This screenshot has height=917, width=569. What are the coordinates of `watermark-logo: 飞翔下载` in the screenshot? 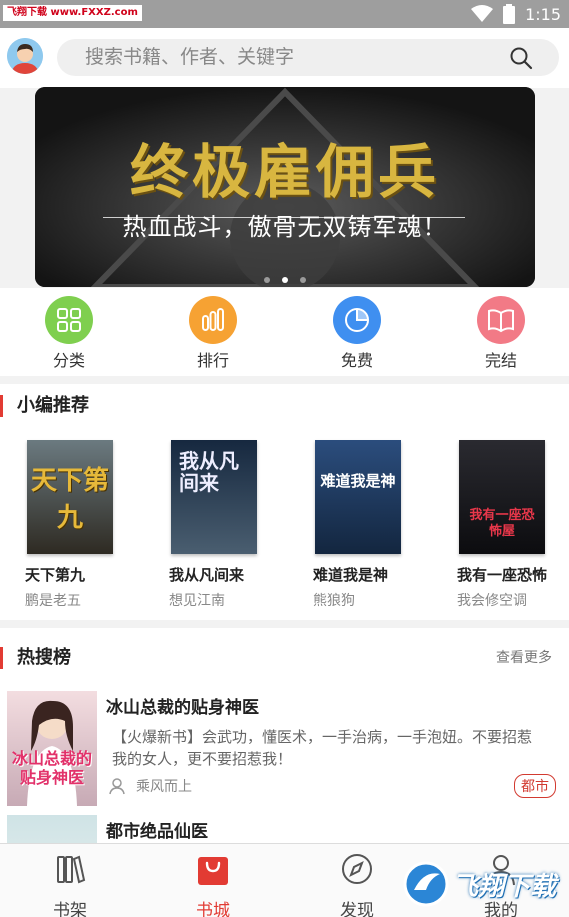 It's located at (482, 886).